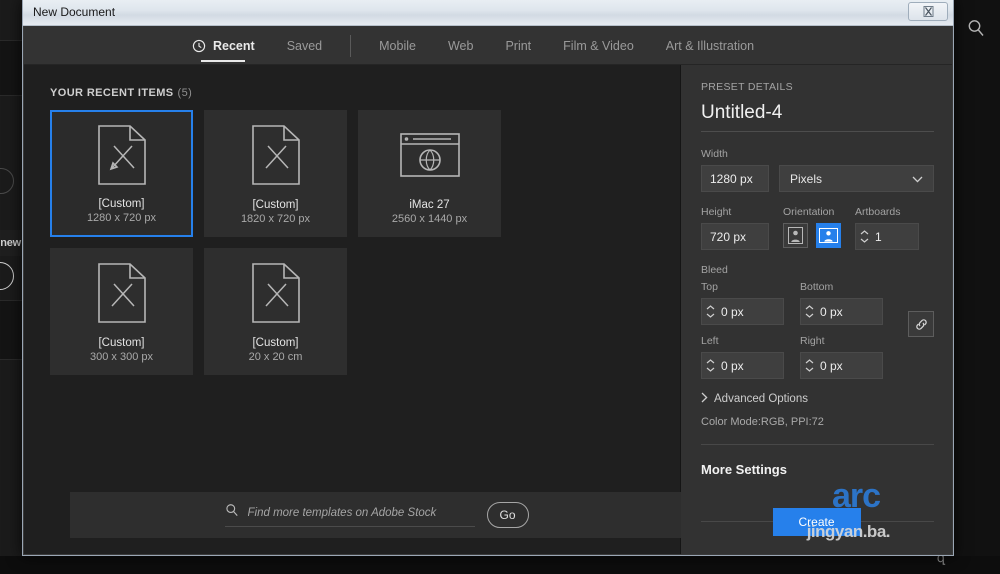  I want to click on tab-label: Print, so click(518, 45).